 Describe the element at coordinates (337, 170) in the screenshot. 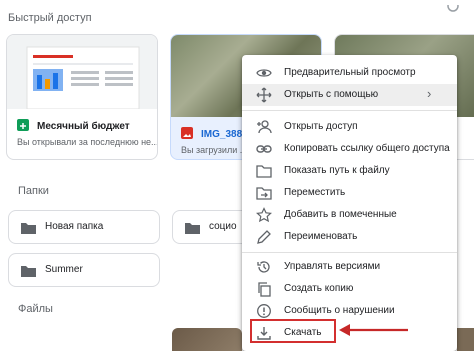

I see `menu-item-label: Показать путь к файлу` at that location.